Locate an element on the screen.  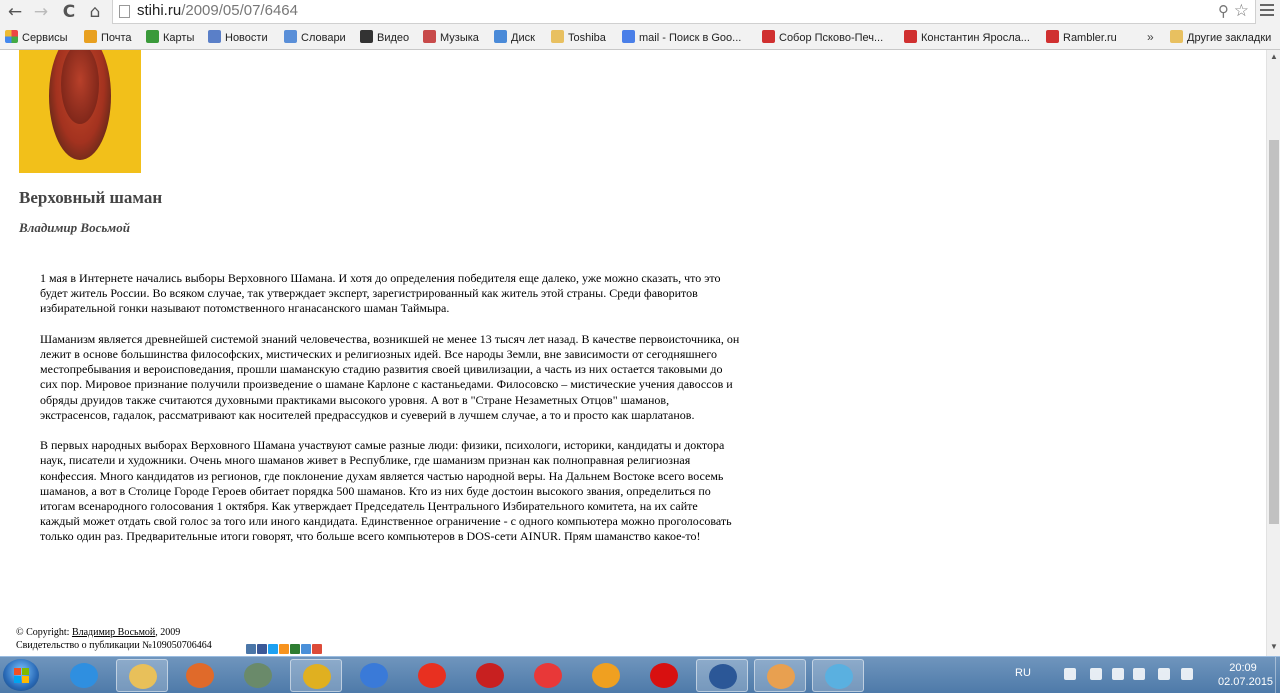
windows-logo-icon is located at coordinates (17, 679).